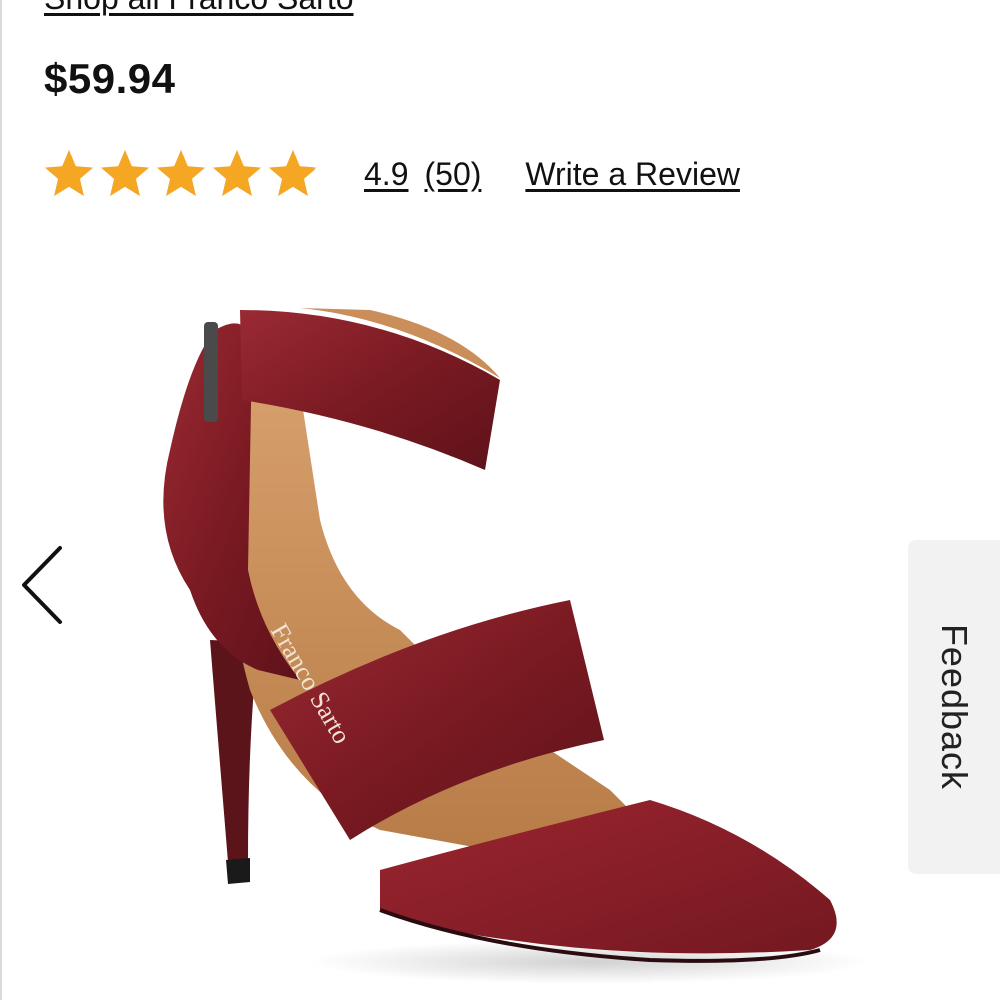  What do you see at coordinates (44, 585) in the screenshot?
I see `chevron-left-icon` at bounding box center [44, 585].